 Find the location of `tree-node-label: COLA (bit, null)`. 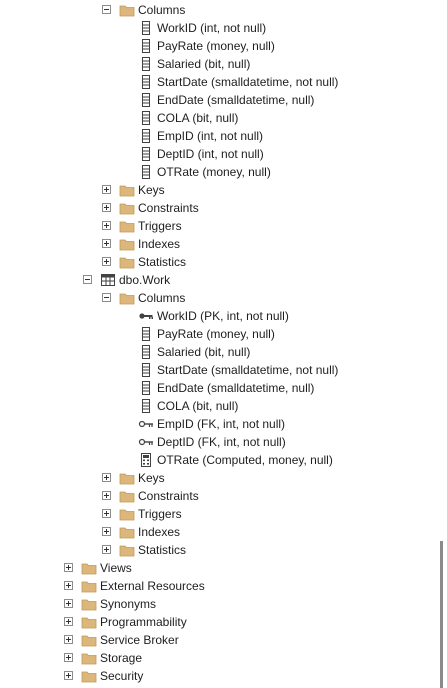

tree-node-label: COLA (bit, null) is located at coordinates (198, 406).